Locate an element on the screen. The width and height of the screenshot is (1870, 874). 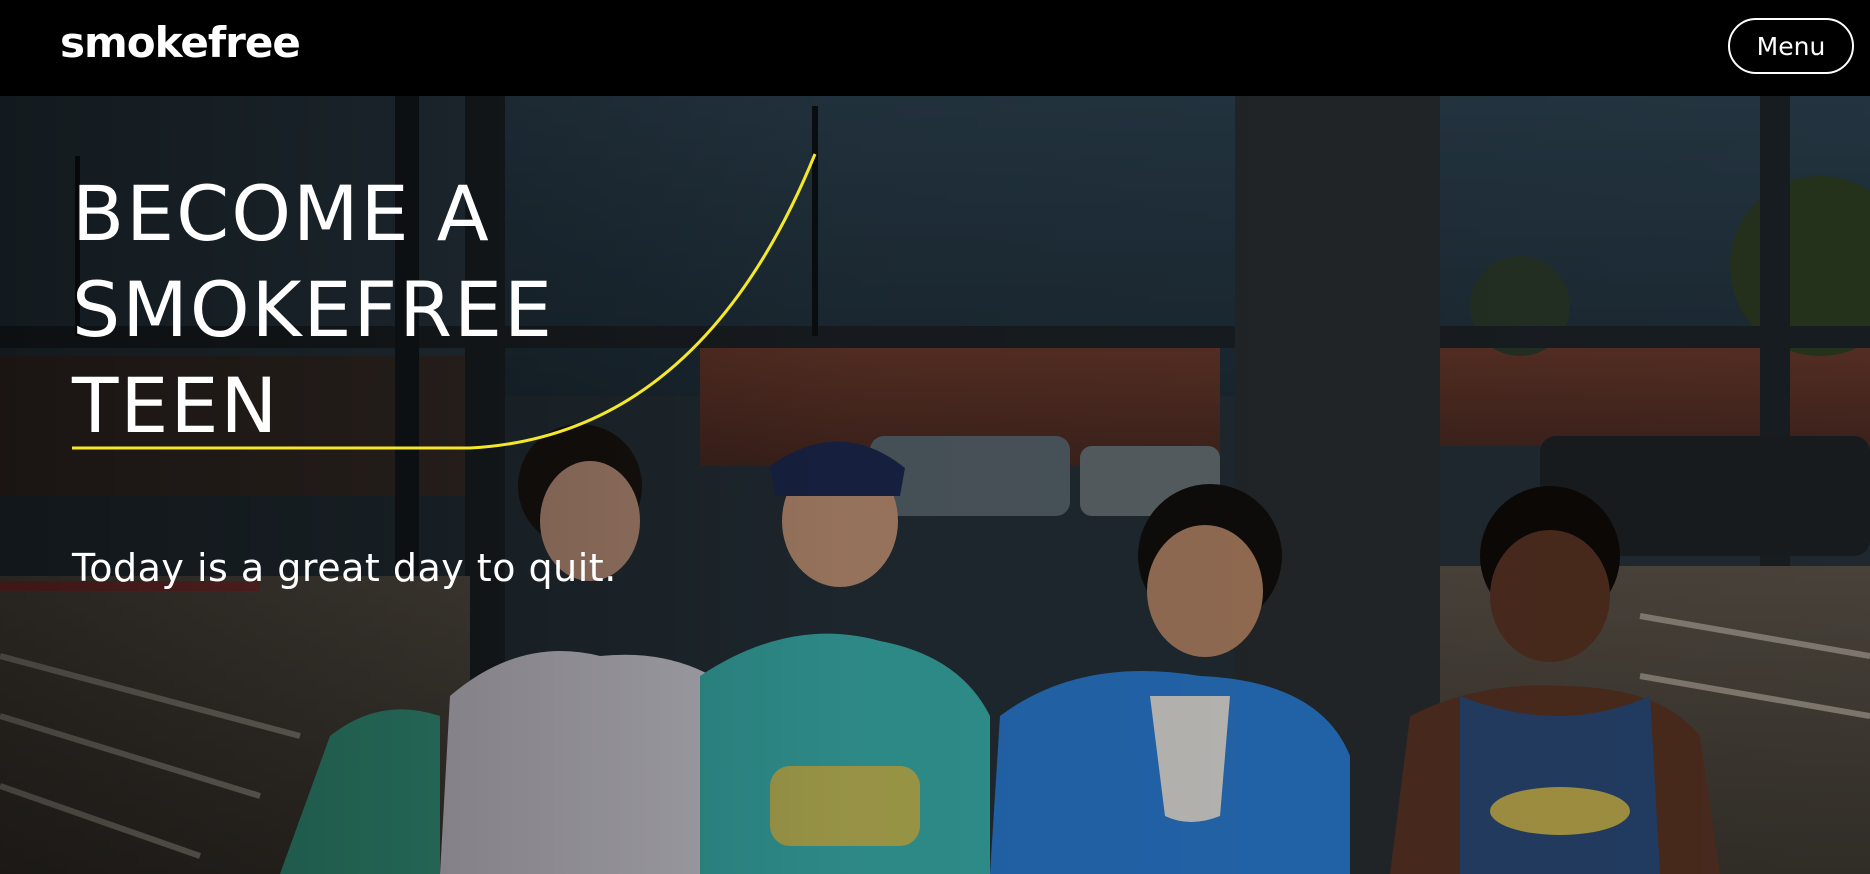
headline-line: TEEN is located at coordinates (176, 405).